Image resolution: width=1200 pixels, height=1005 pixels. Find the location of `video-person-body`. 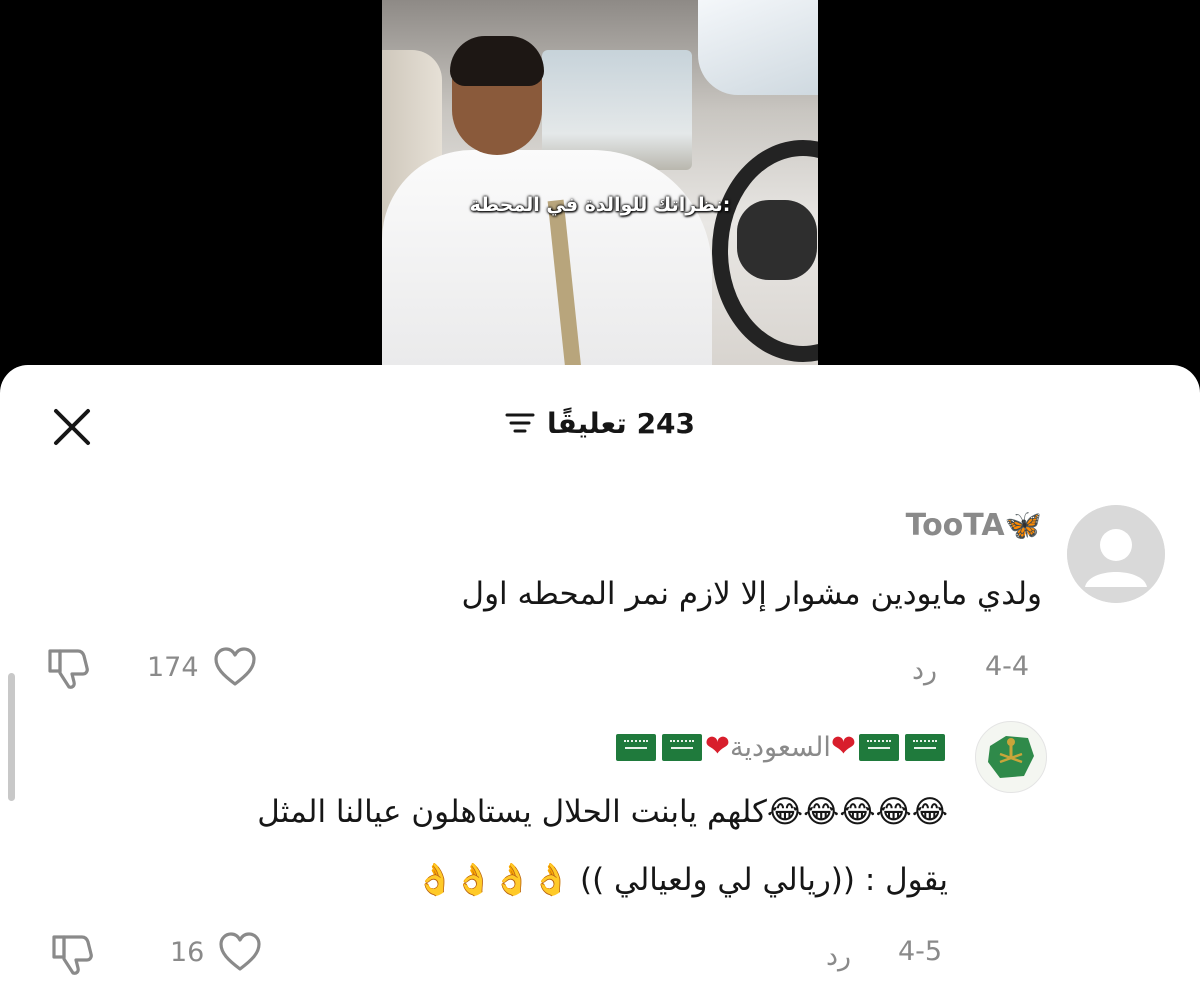

video-person-body is located at coordinates (547, 261).